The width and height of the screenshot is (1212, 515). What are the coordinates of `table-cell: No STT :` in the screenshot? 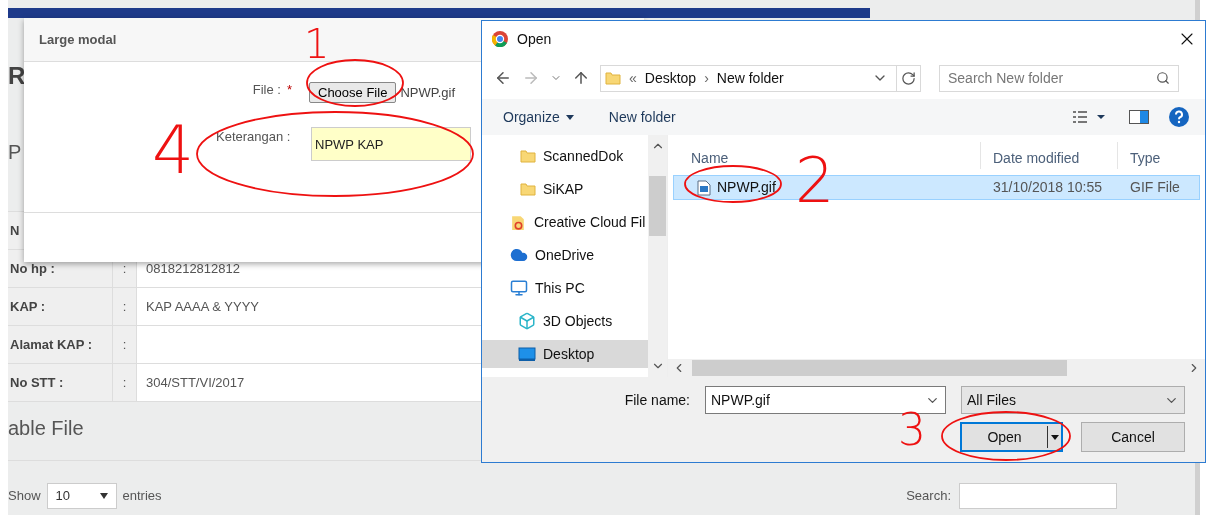 It's located at (60, 382).